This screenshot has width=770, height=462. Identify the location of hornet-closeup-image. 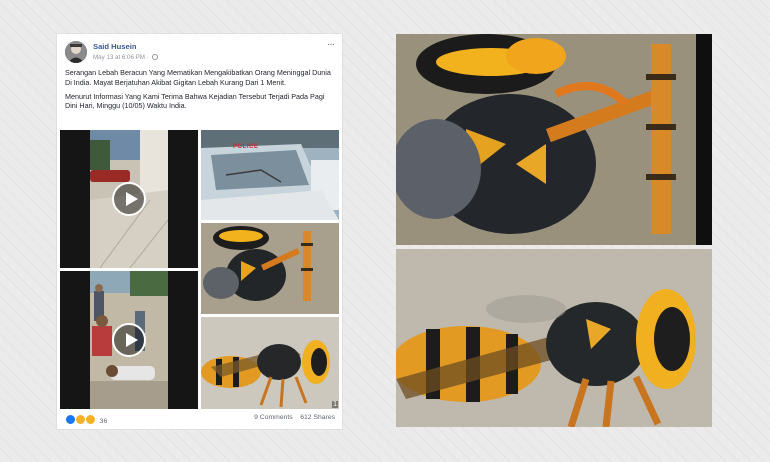
(270, 268).